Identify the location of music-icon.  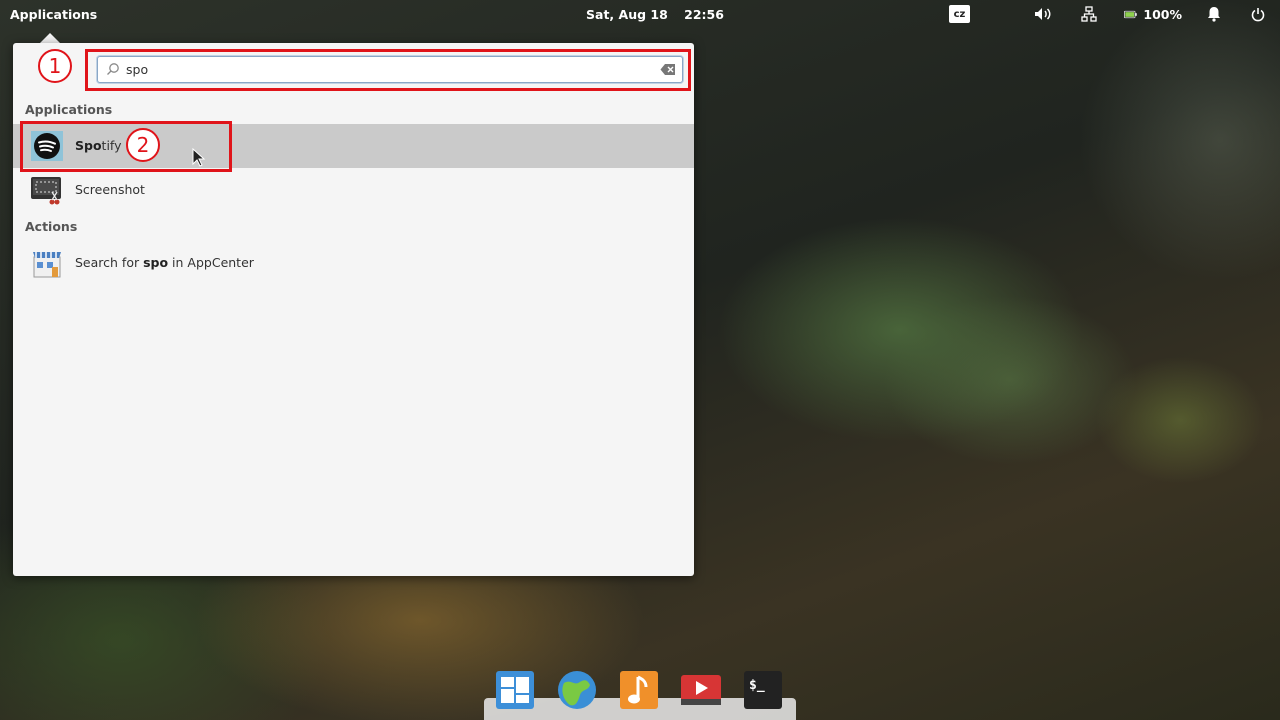
(639, 690).